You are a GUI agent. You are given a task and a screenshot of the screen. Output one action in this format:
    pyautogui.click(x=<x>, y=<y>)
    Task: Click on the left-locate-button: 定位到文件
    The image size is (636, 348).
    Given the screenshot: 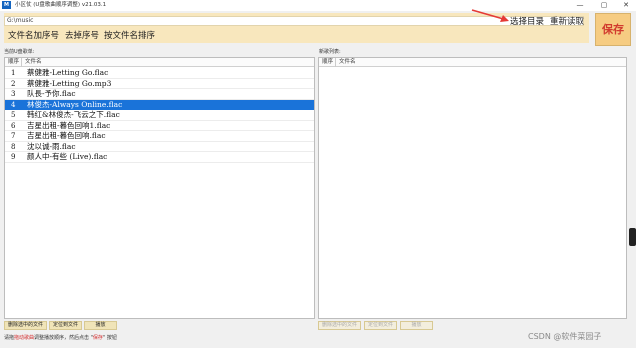 What is the action you would take?
    pyautogui.click(x=65, y=325)
    